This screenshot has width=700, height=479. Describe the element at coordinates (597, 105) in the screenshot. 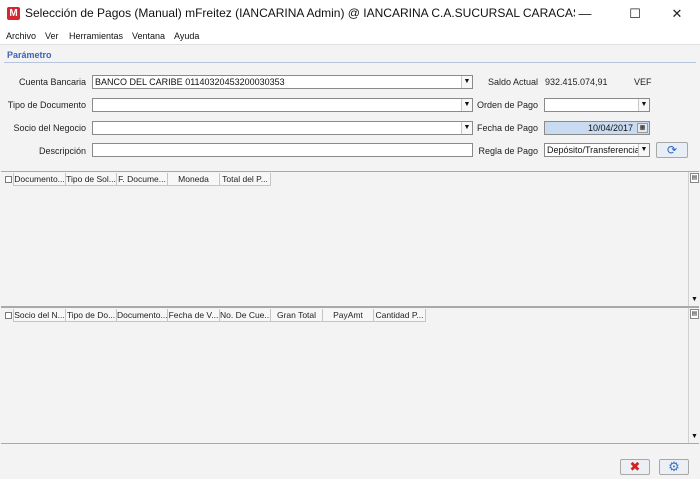

I see `orden-pago-select: ▼` at that location.